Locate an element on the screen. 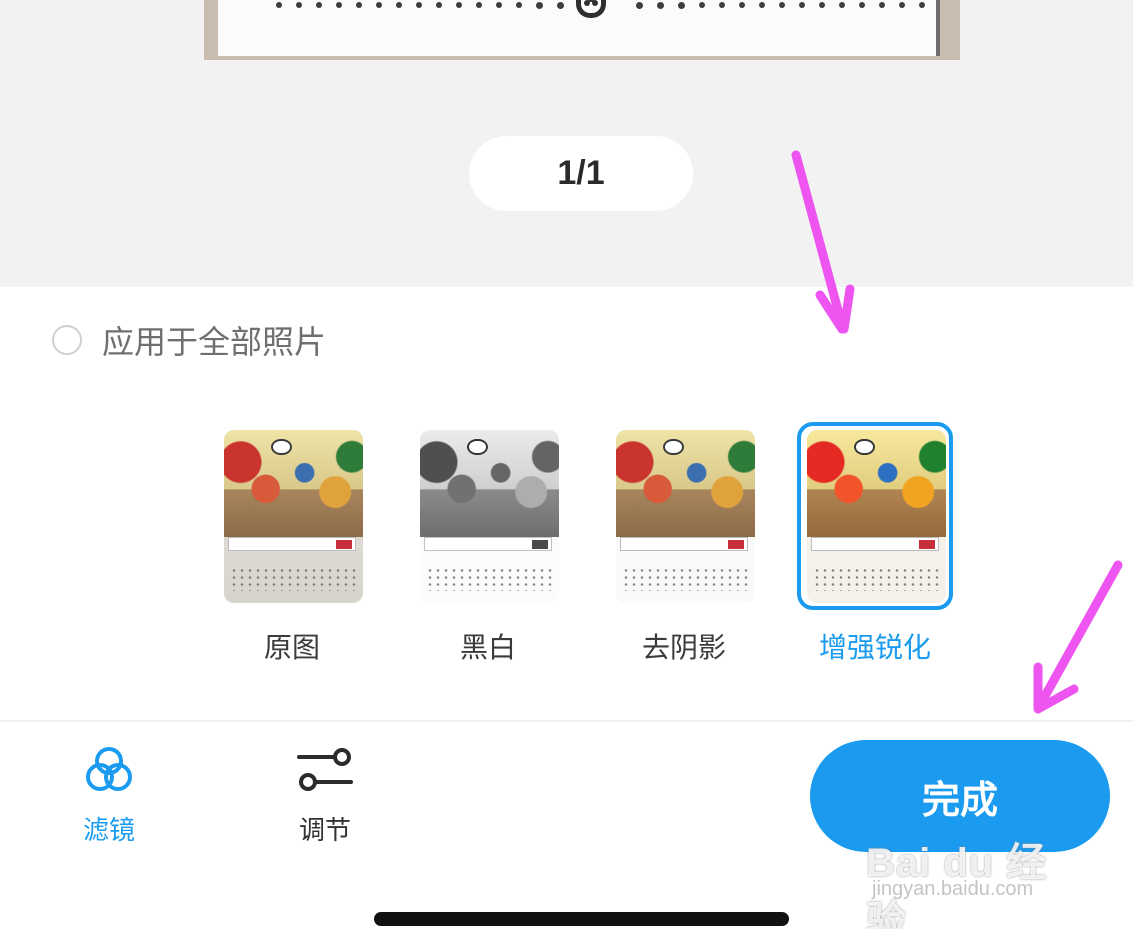  tab-adjust: 调节 is located at coordinates (325, 793).